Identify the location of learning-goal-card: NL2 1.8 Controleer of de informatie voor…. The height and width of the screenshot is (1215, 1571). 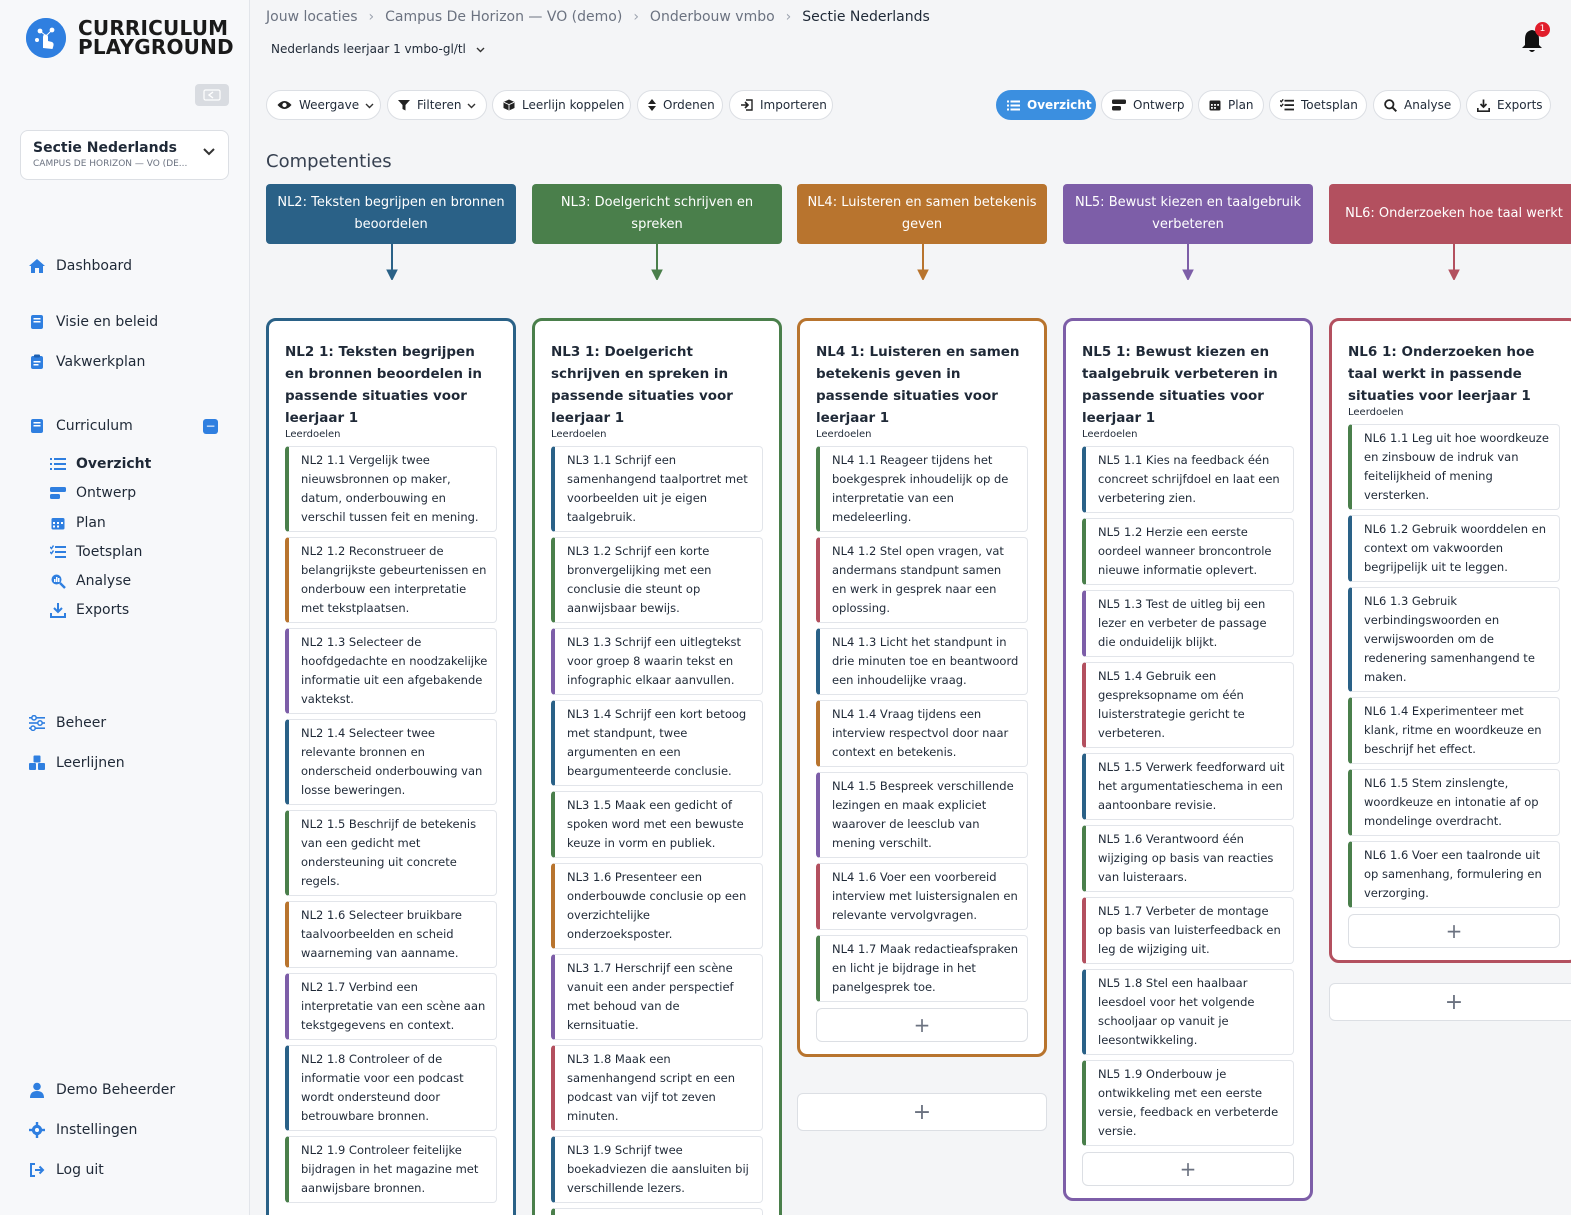
(391, 1088).